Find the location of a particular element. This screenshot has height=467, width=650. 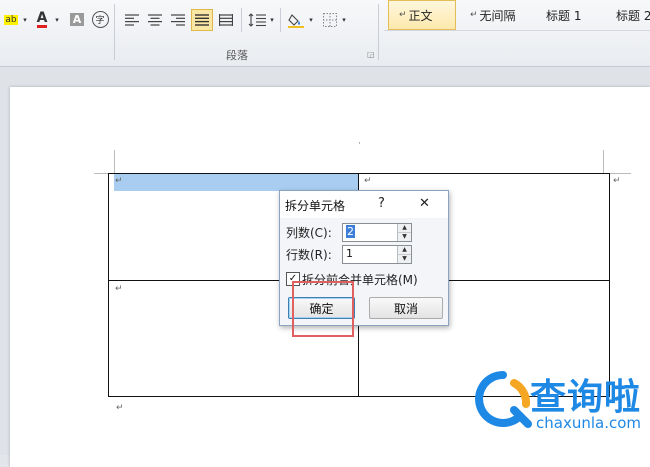

dialog-launcher-icon: ◲ is located at coordinates (371, 54).